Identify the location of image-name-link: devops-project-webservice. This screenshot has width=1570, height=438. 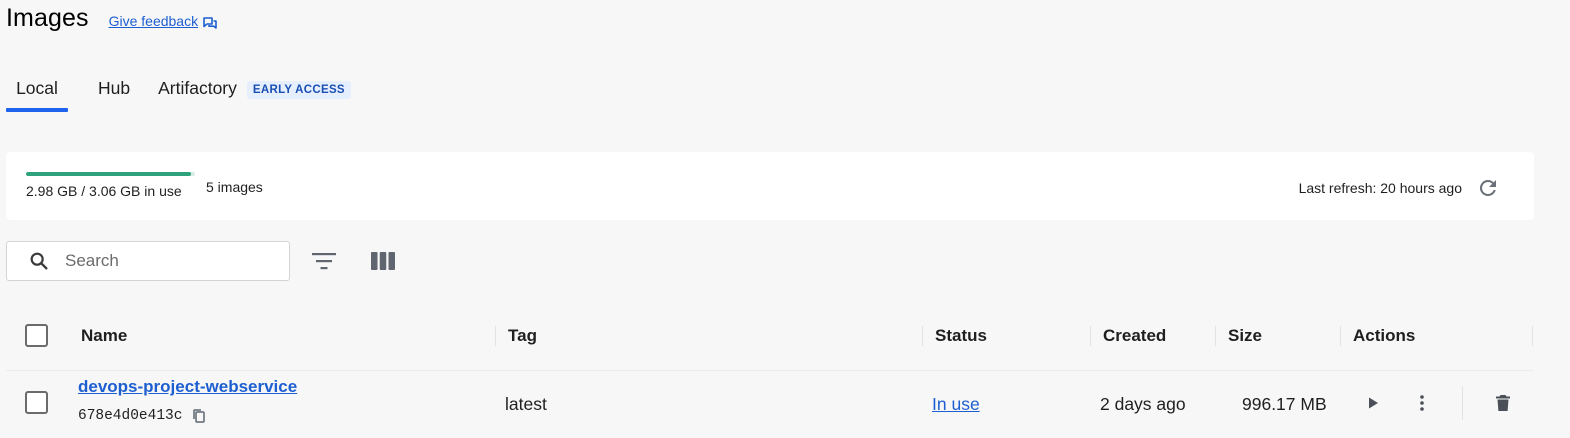
(187, 387).